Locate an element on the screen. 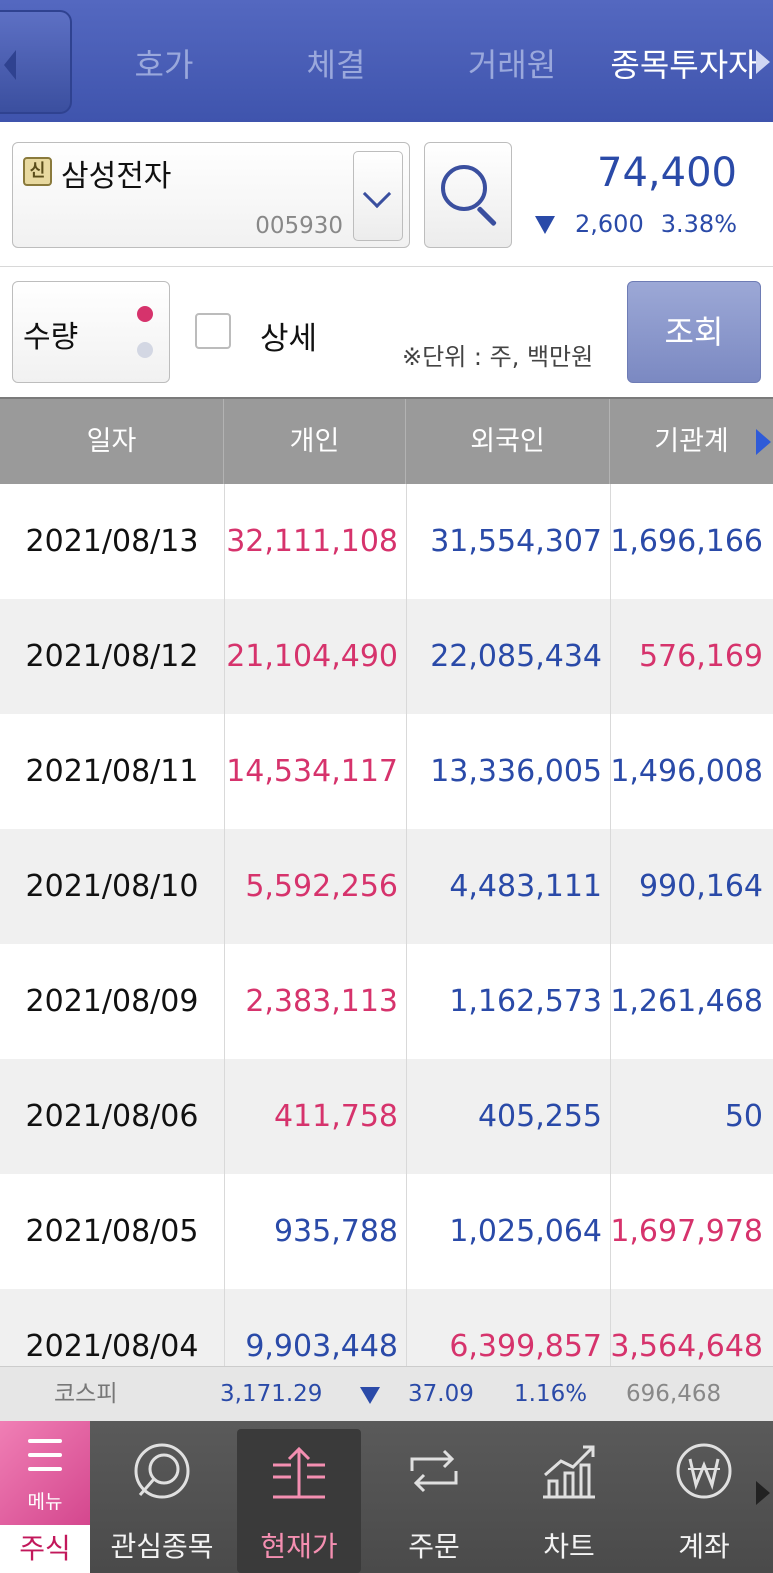  tab-trades: 체결 is located at coordinates (336, 63).